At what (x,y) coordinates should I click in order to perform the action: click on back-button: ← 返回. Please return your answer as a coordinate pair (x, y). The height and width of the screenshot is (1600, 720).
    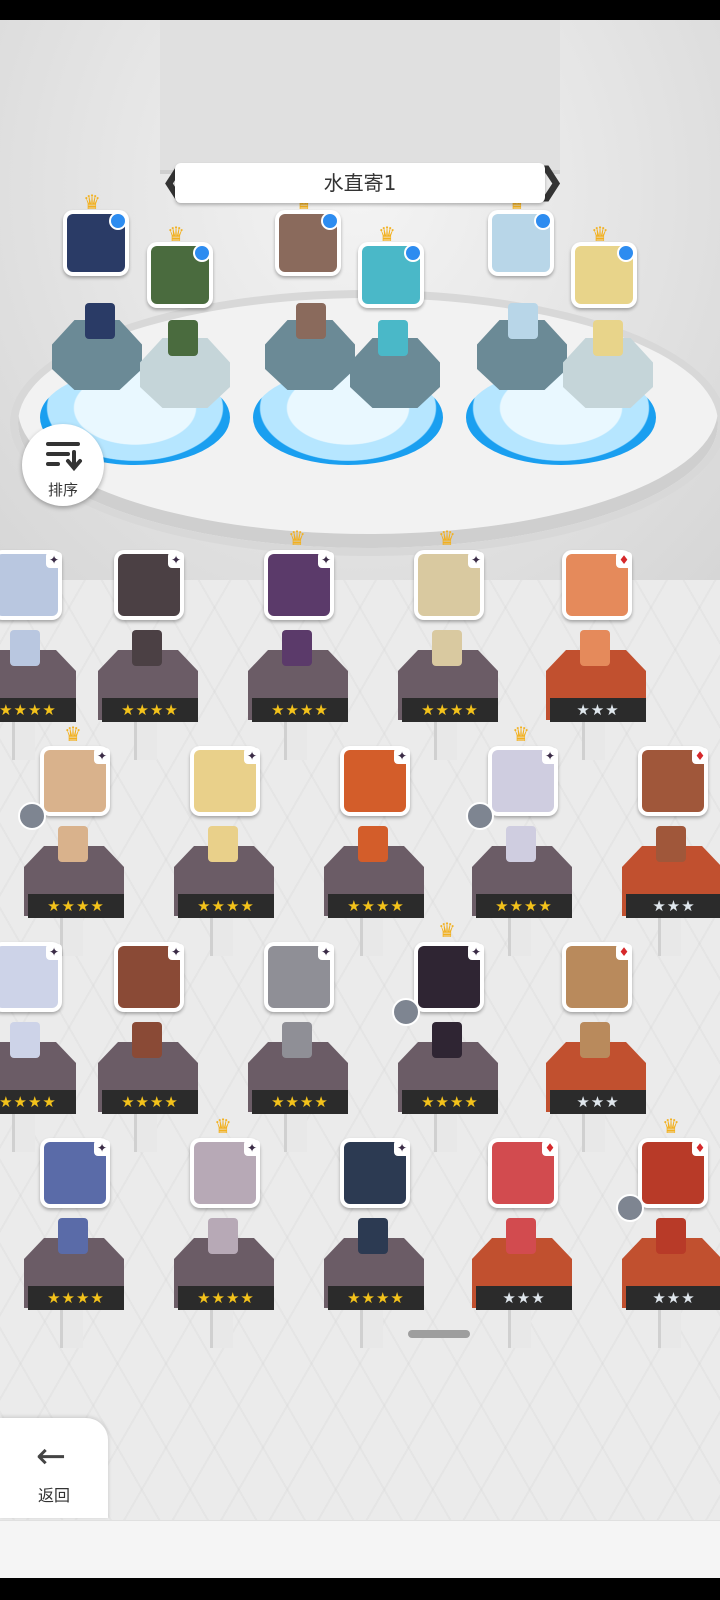
    Looking at the image, I should click on (54, 1468).